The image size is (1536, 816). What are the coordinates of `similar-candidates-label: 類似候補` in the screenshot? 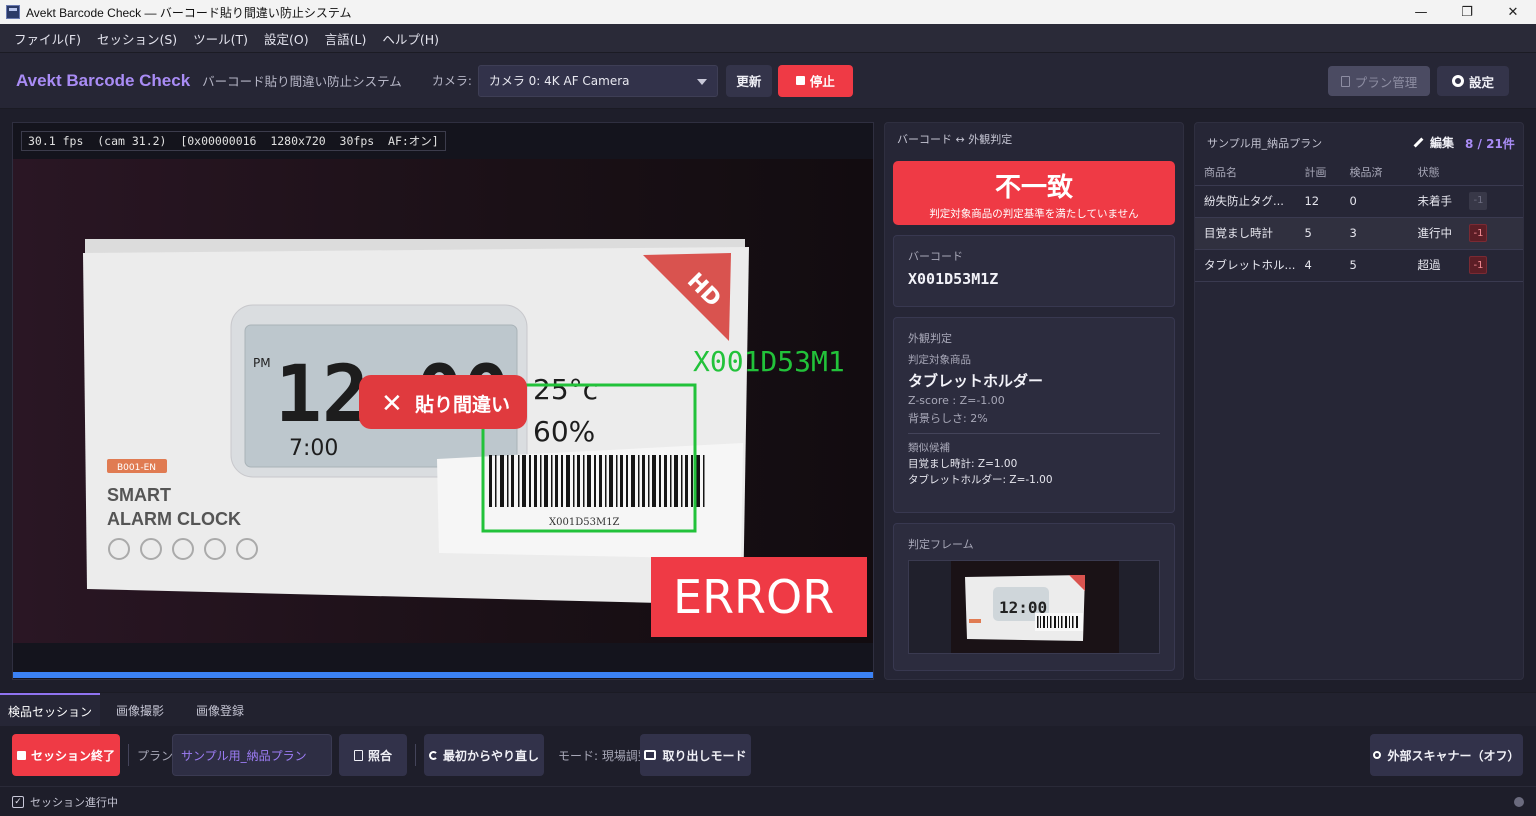 It's located at (929, 448).